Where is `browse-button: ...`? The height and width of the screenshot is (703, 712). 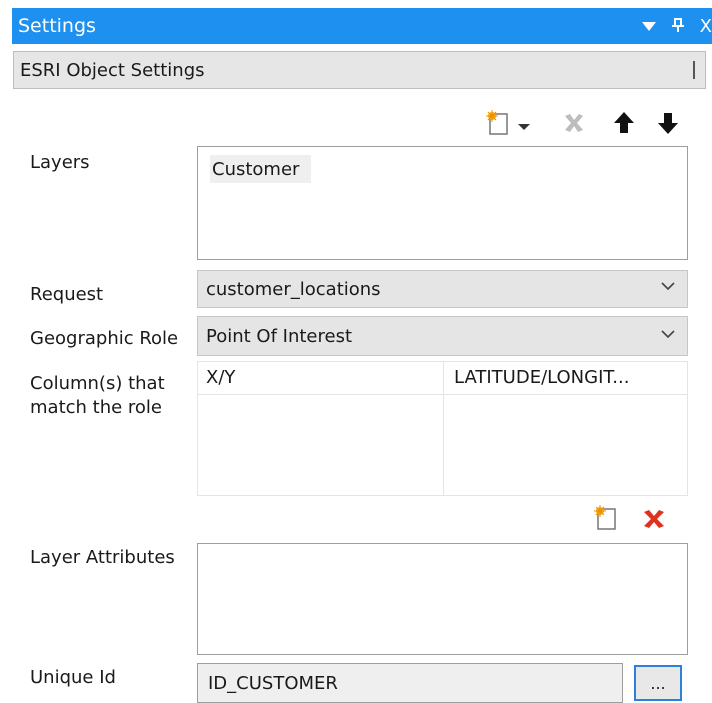 browse-button: ... is located at coordinates (658, 683).